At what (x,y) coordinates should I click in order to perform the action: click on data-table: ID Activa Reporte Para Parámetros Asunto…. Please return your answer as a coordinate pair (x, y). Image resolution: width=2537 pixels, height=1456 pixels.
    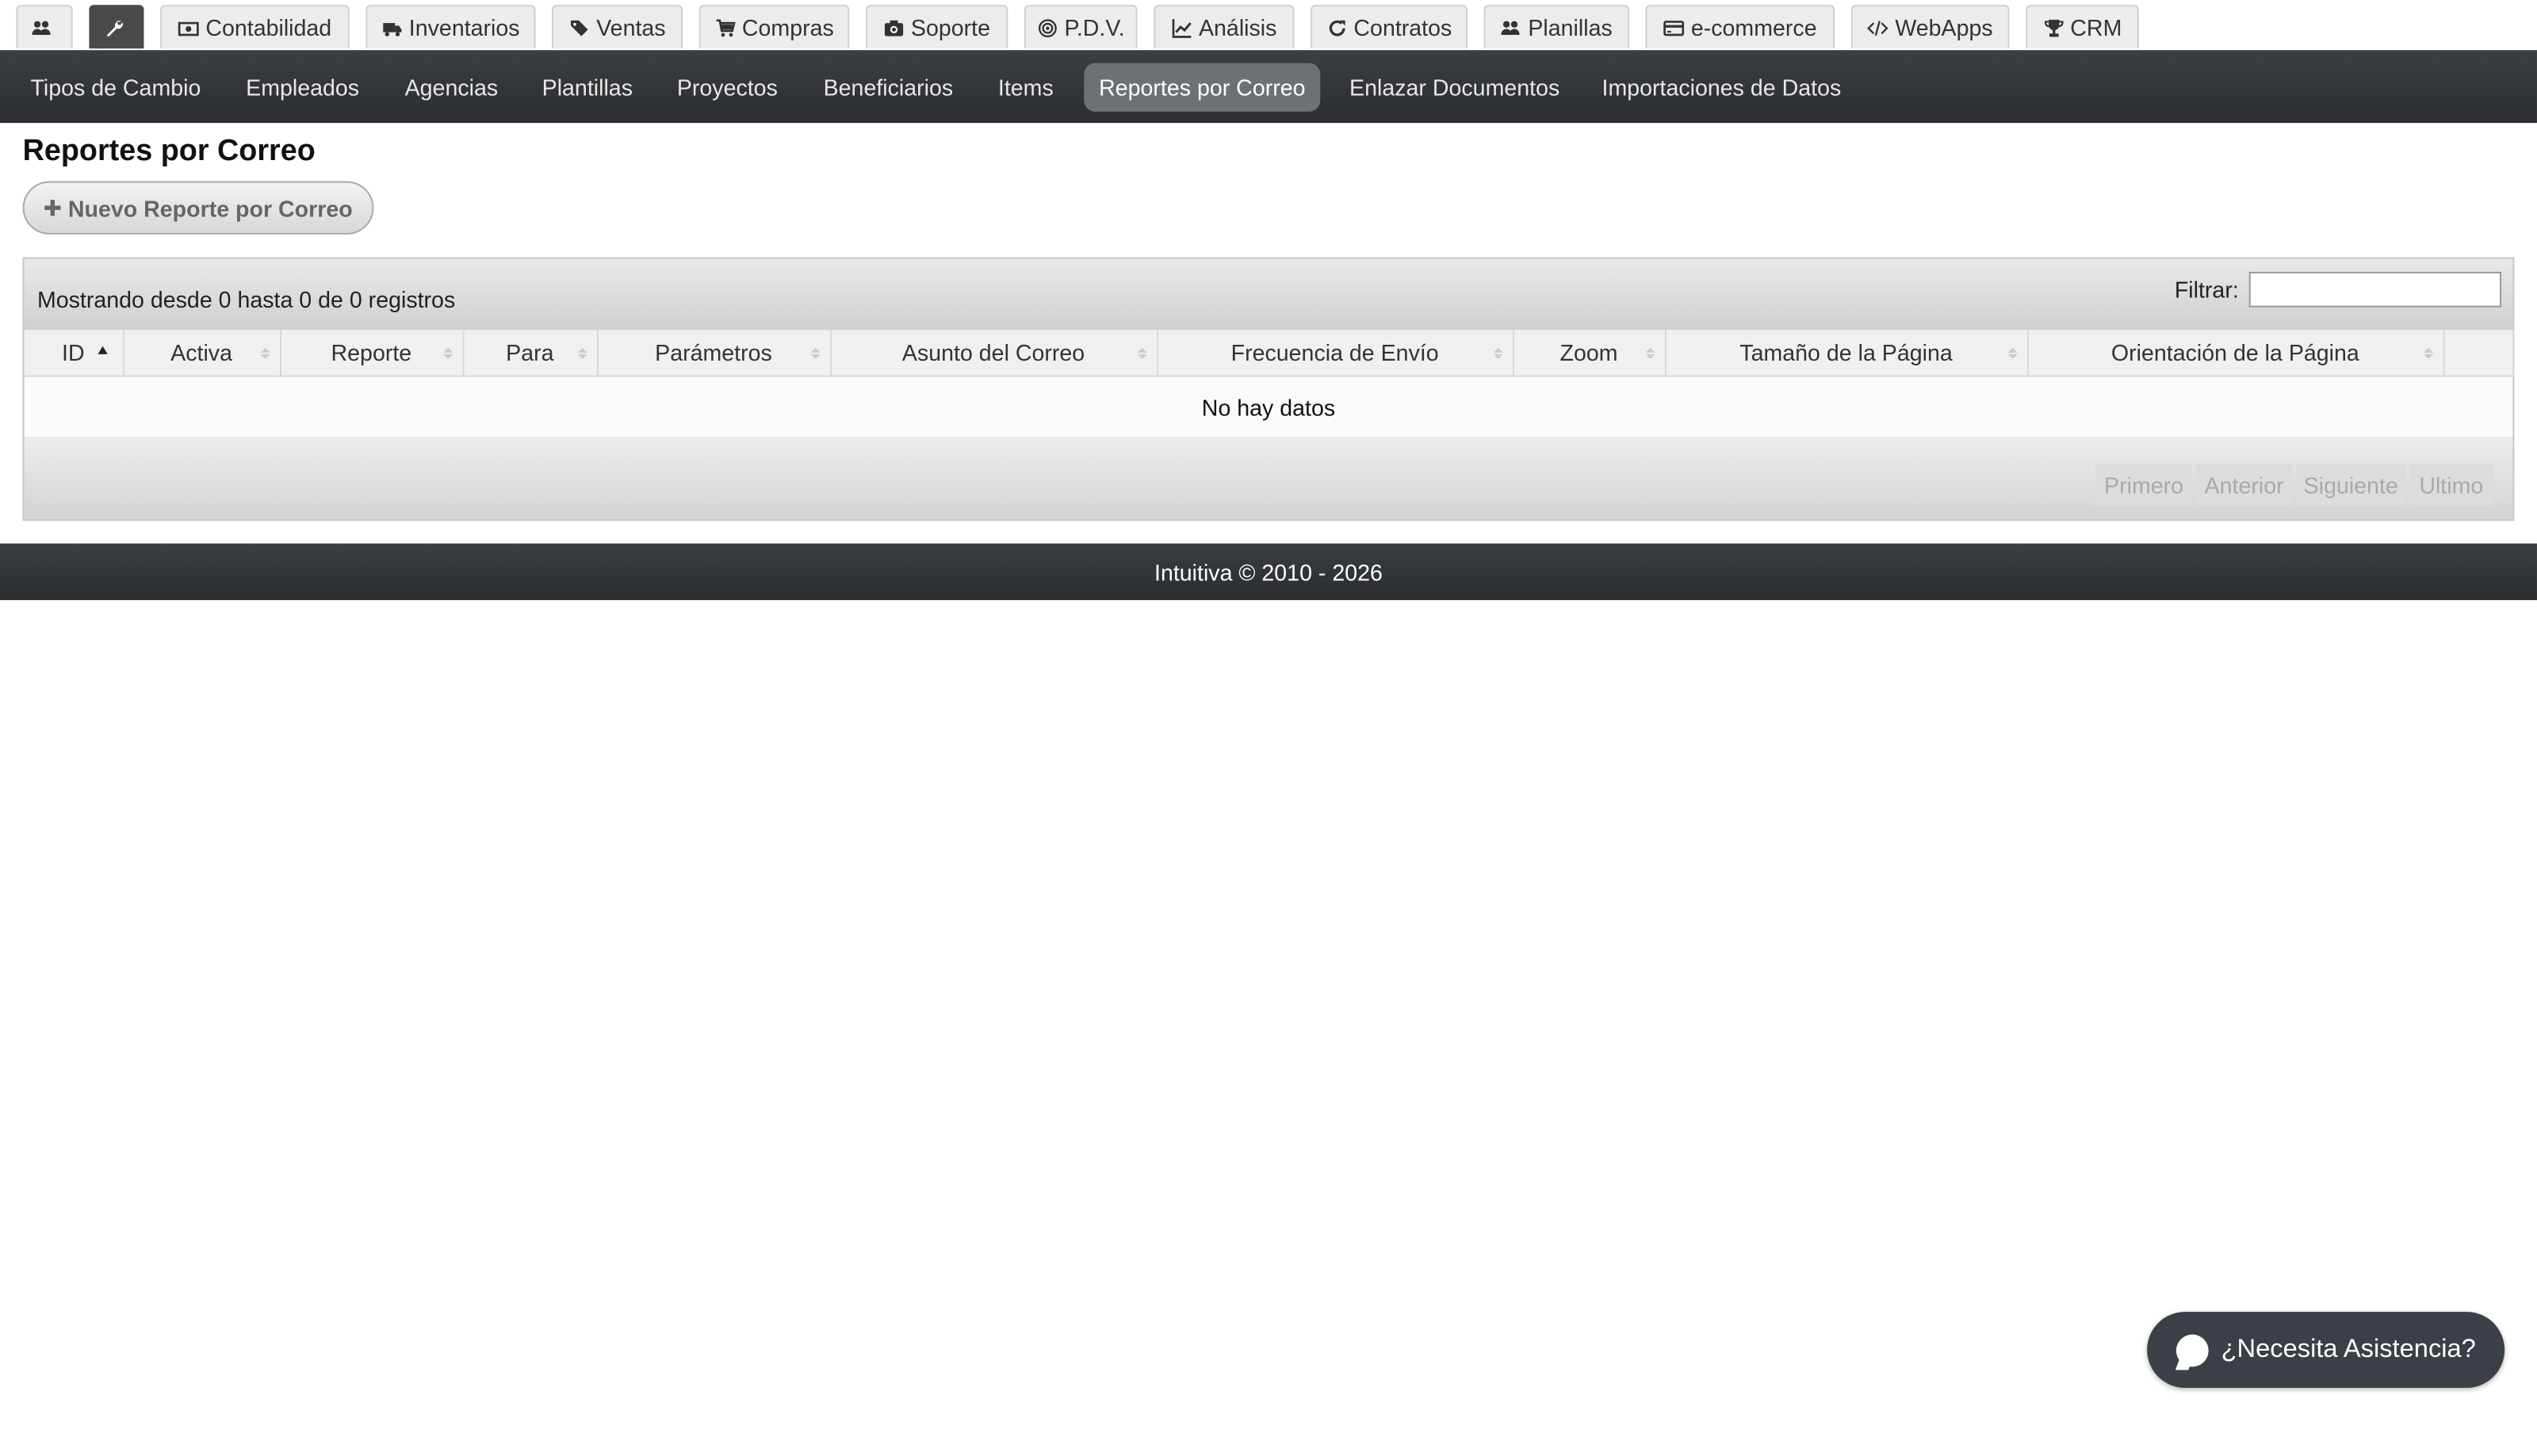
    Looking at the image, I should click on (1269, 385).